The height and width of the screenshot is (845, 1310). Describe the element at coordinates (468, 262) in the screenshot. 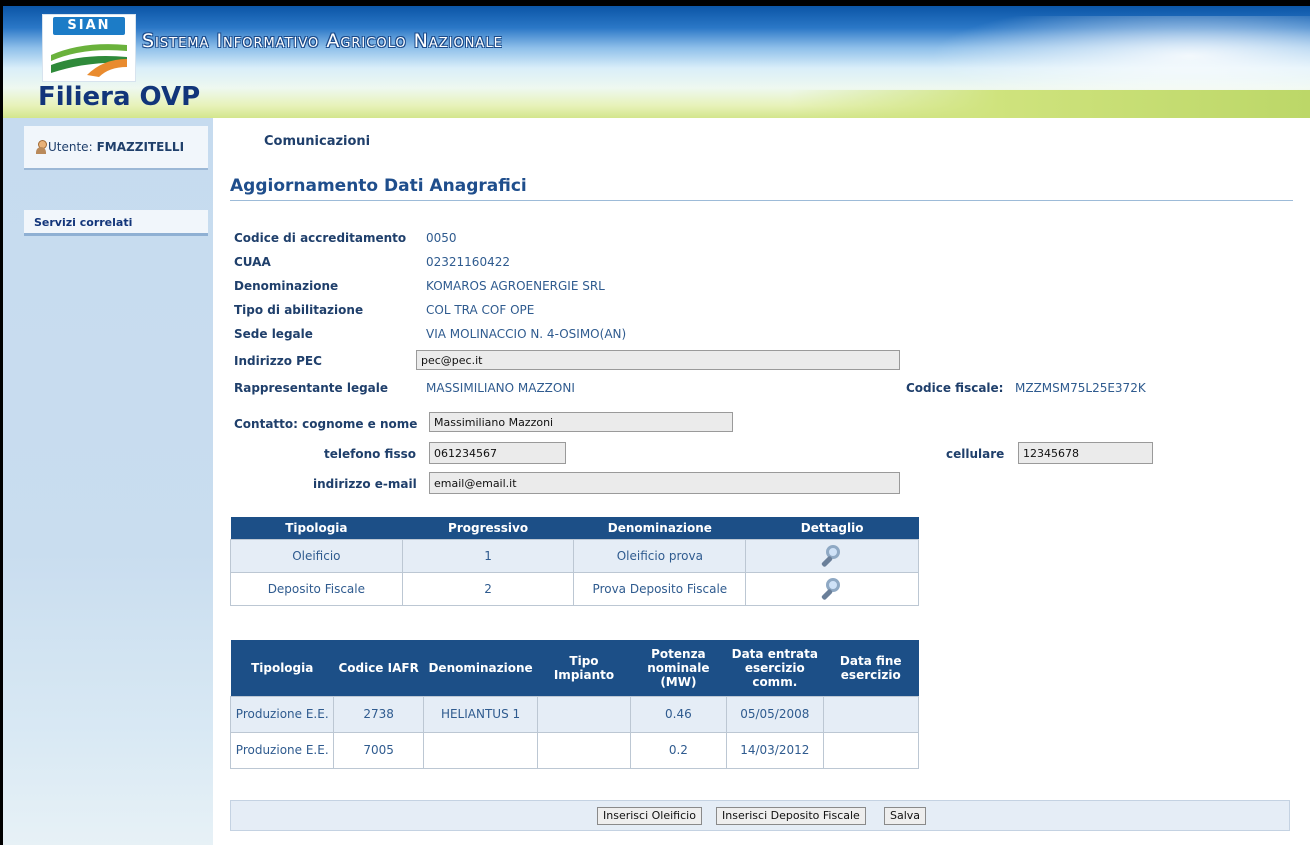

I see `cuaa-value: 02321160422` at that location.